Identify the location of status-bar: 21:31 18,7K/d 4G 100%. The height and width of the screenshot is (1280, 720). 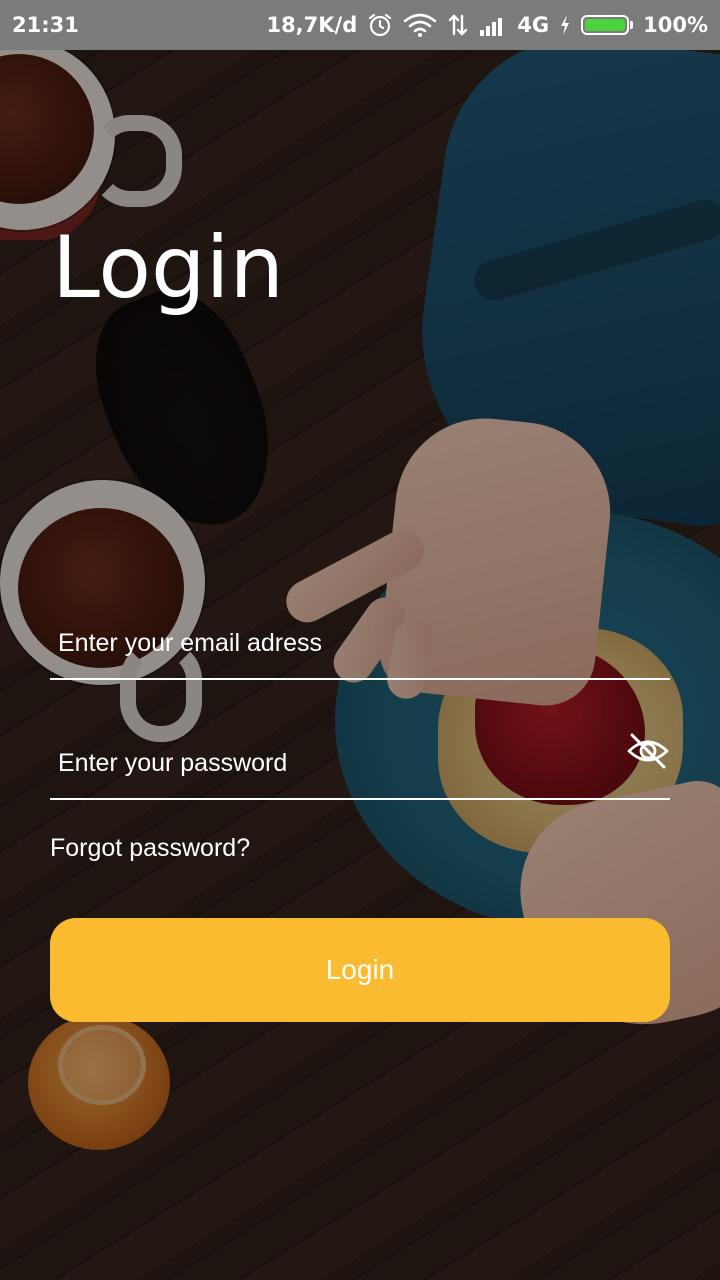
(360, 25).